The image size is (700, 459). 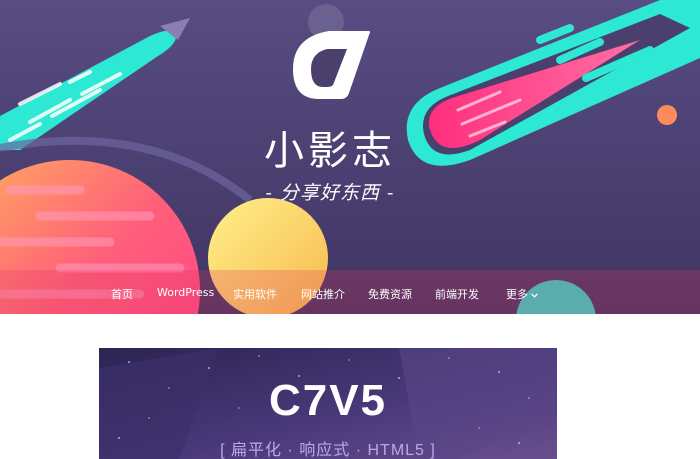 What do you see at coordinates (185, 292) in the screenshot?
I see `nav-item-wordpress: WordPress` at bounding box center [185, 292].